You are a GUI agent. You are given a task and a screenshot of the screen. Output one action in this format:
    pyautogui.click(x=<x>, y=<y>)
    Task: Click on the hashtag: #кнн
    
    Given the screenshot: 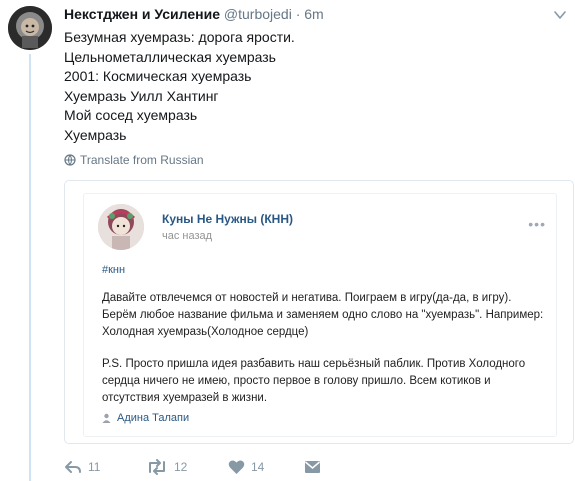 What is the action you would take?
    pyautogui.click(x=114, y=270)
    